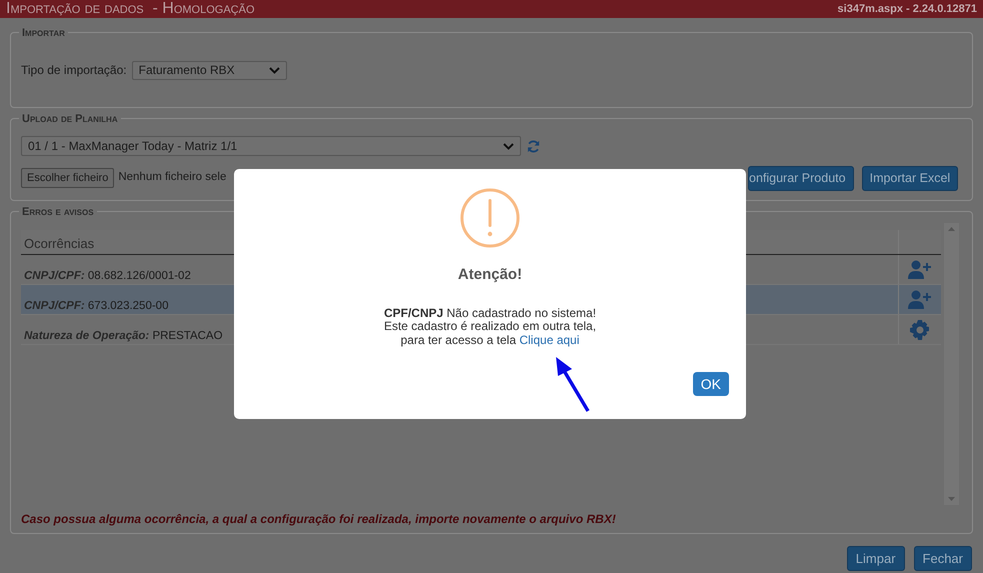 The height and width of the screenshot is (573, 983). Describe the element at coordinates (130, 9) in the screenshot. I see `page-title: Importação de dados - Homologação` at that location.